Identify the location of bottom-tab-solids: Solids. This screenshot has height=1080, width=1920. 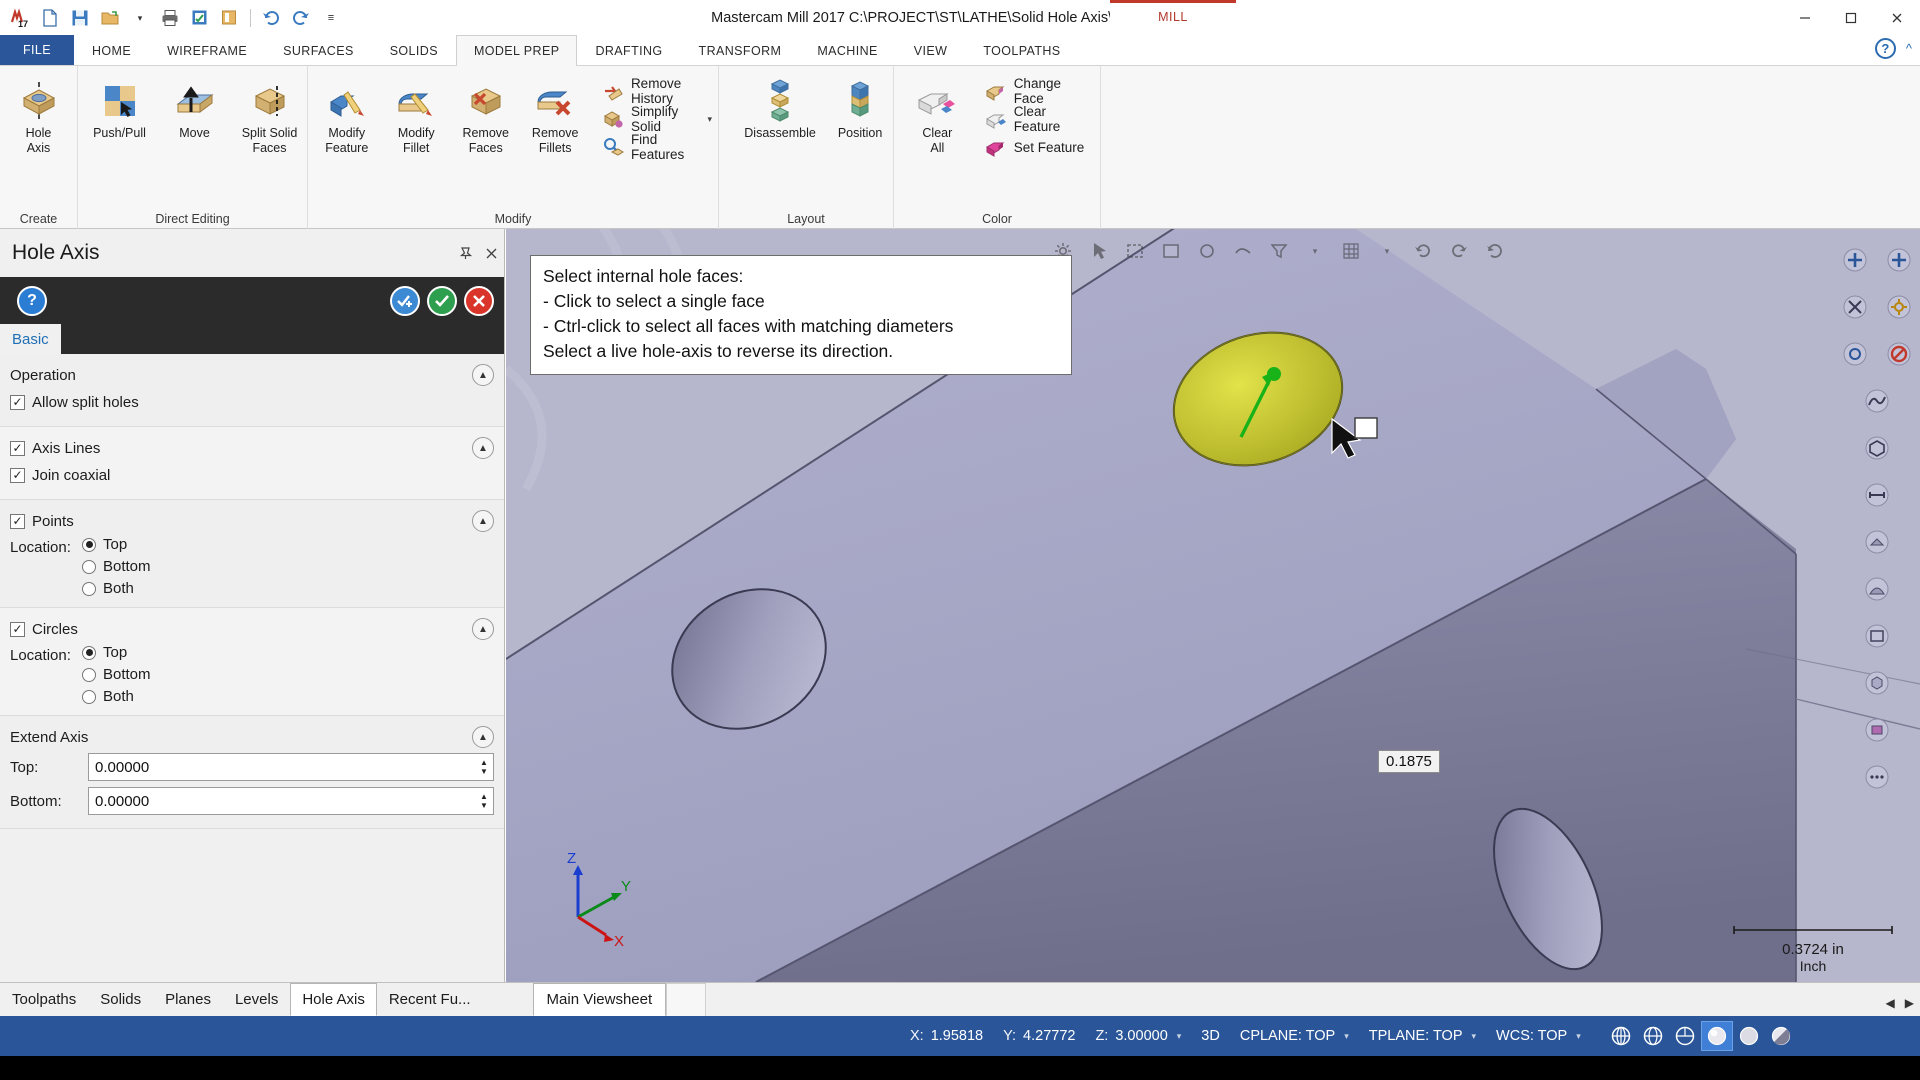
(120, 999).